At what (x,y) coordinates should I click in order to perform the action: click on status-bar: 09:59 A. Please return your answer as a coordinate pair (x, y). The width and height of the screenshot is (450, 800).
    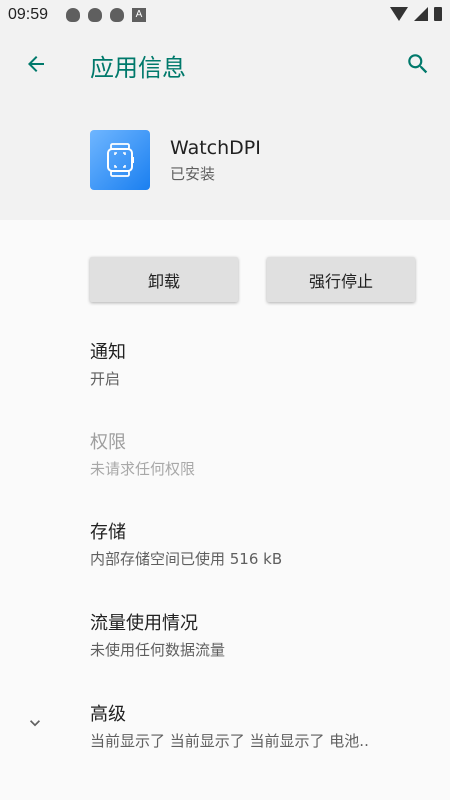
    Looking at the image, I should click on (225, 15).